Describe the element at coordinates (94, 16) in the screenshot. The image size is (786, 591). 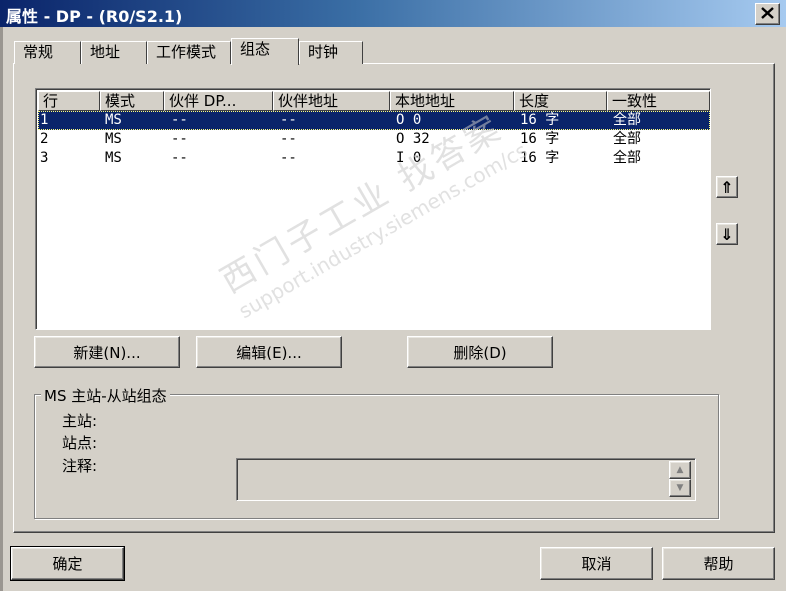
I see `window-title: 属性 - DP - (R0/S2.1)` at that location.